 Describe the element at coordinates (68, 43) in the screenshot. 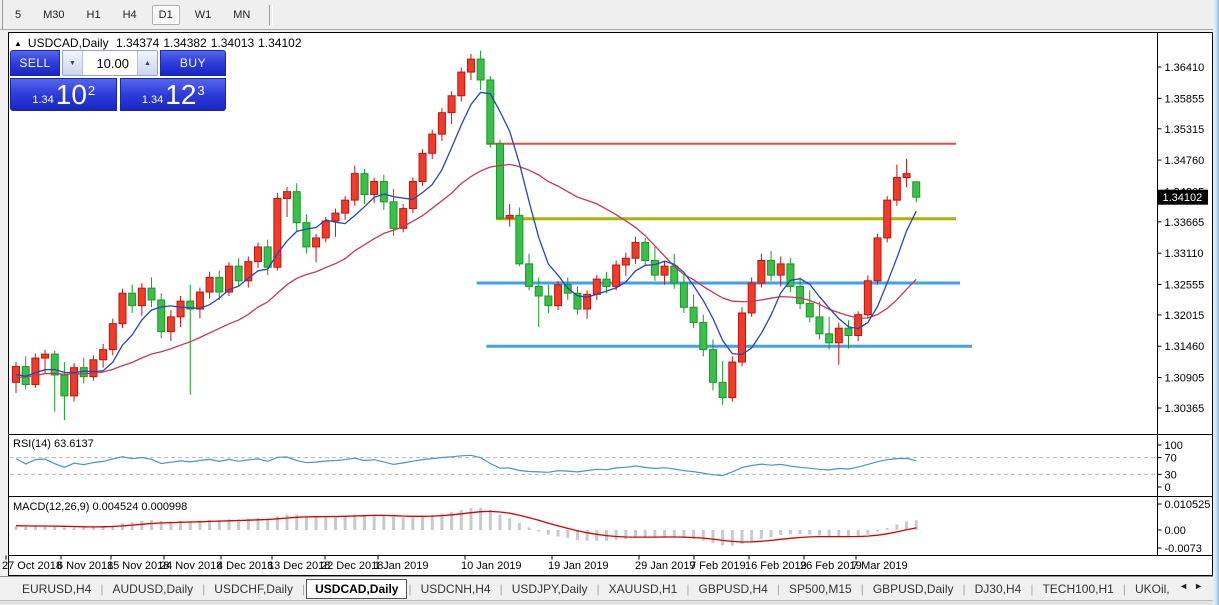

I see `chart-symbol-label: USDCAD,Daily` at that location.